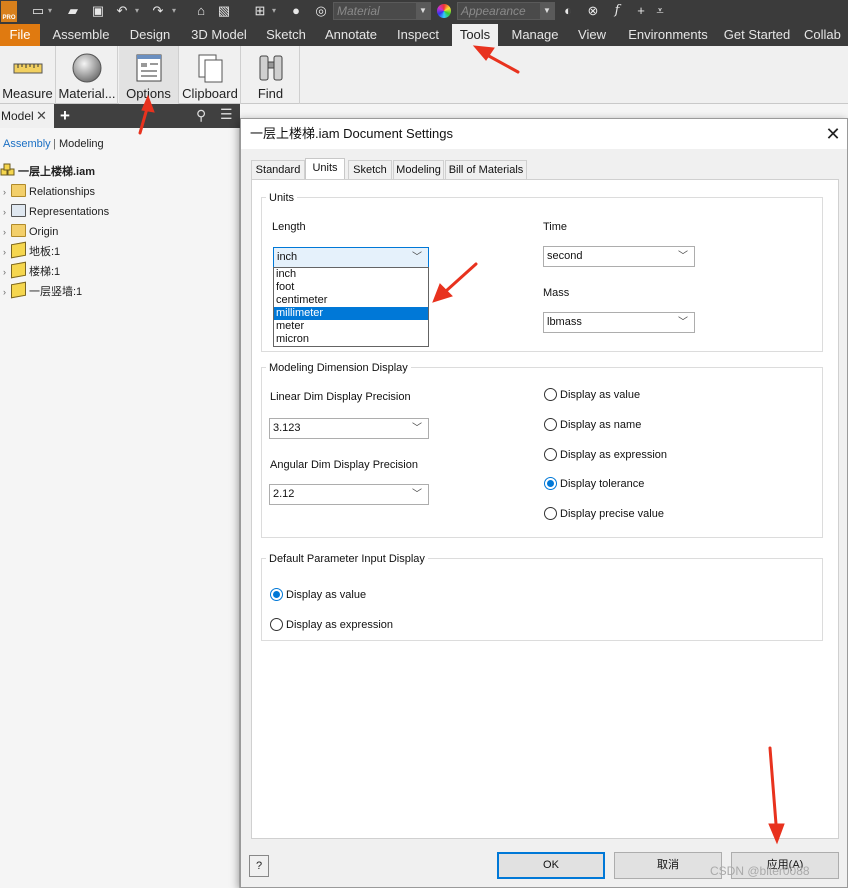 This screenshot has width=848, height=888. I want to click on tab-view: View, so click(592, 35).